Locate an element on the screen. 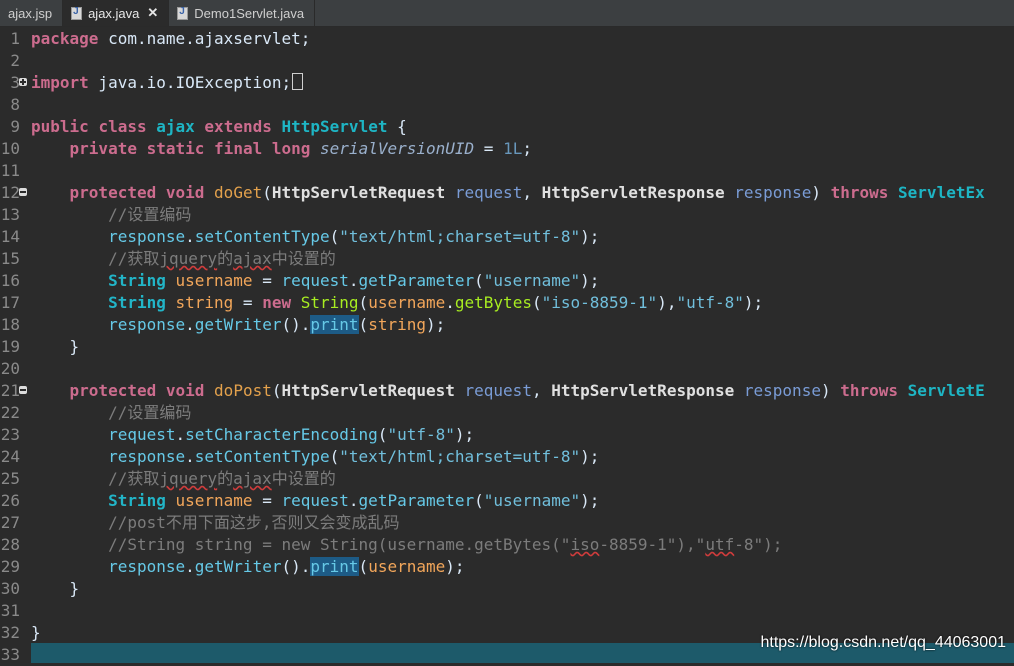  number-literal: 1L is located at coordinates (513, 148).